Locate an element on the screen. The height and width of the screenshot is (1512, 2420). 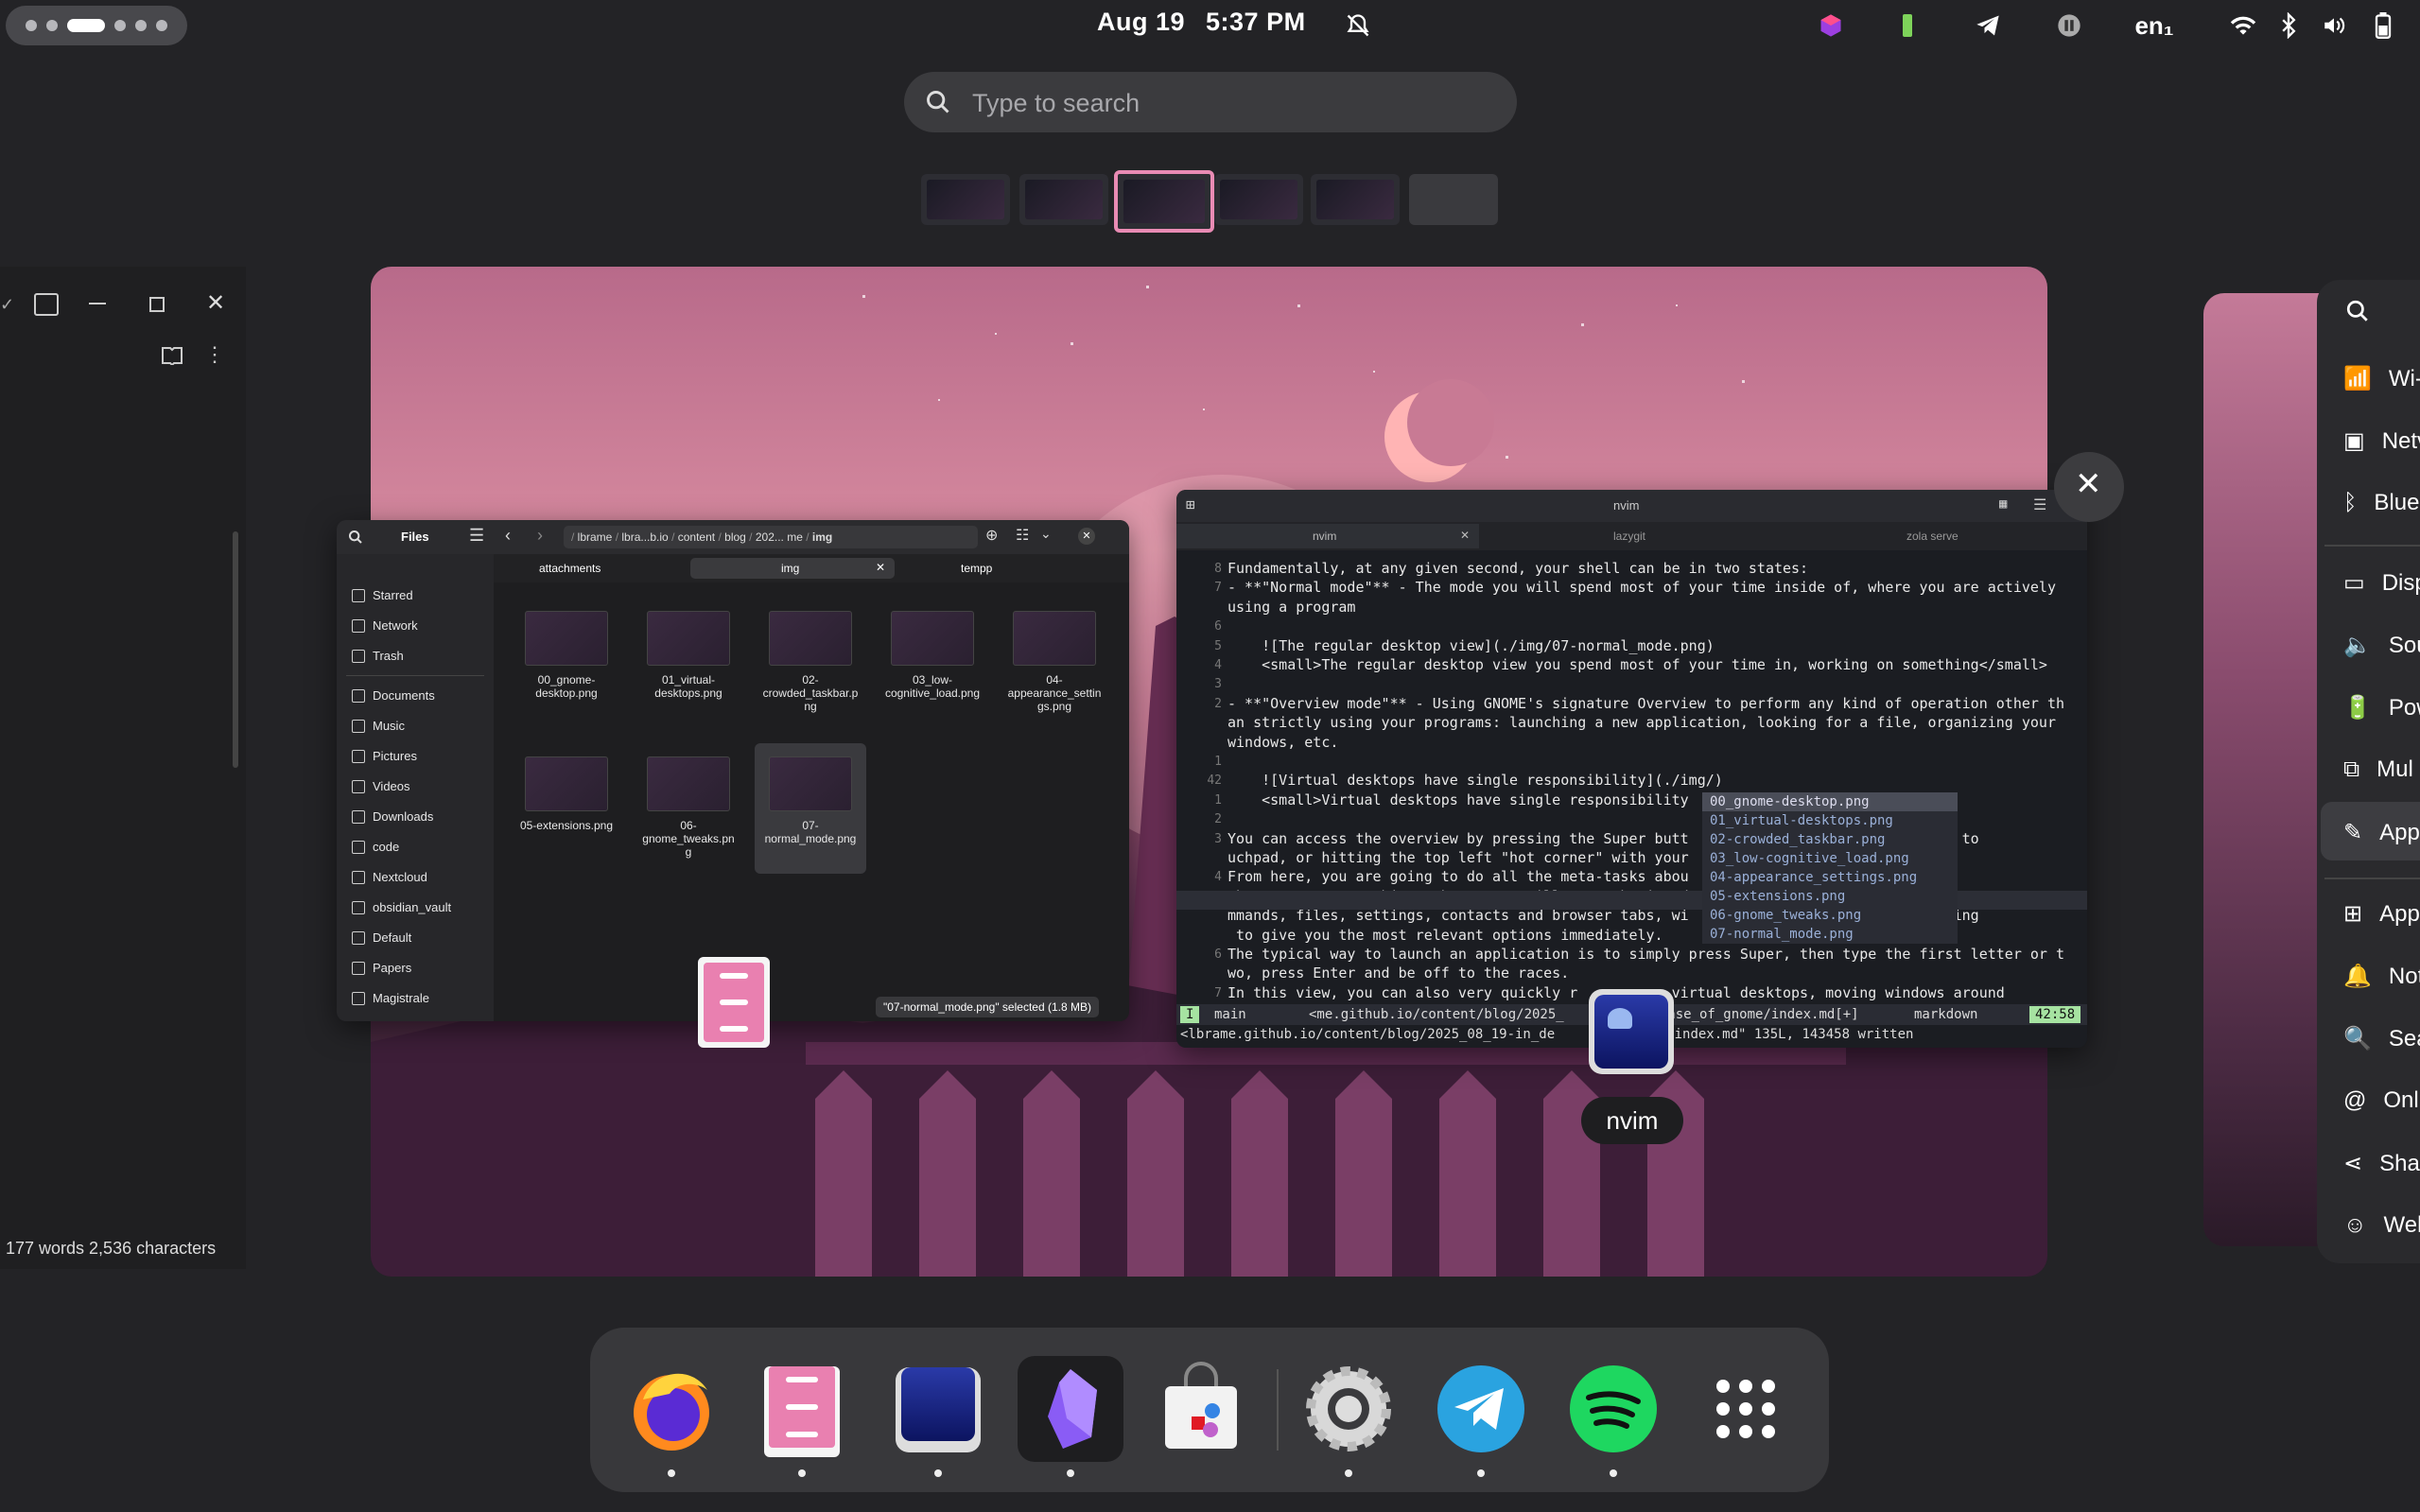
bluetooth-icon is located at coordinates (2288, 25).